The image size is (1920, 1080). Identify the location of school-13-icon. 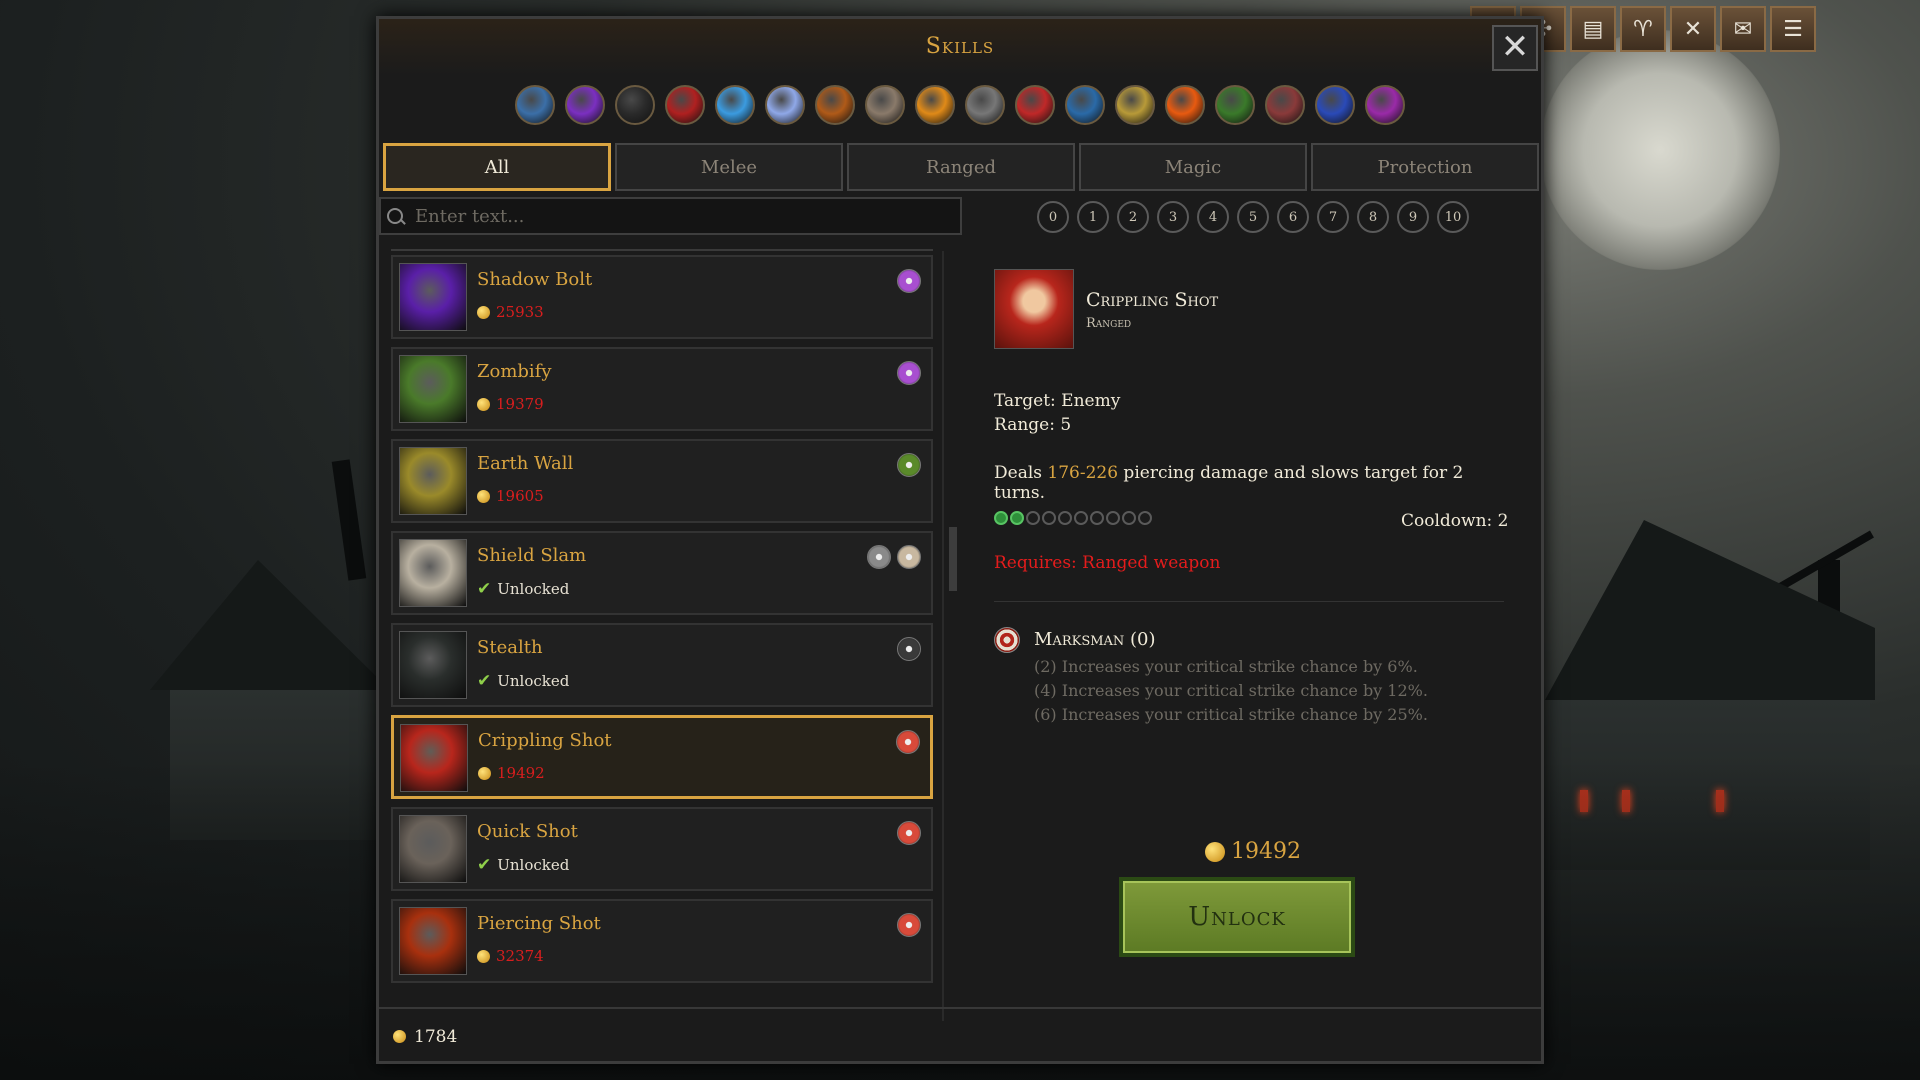
(1135, 105).